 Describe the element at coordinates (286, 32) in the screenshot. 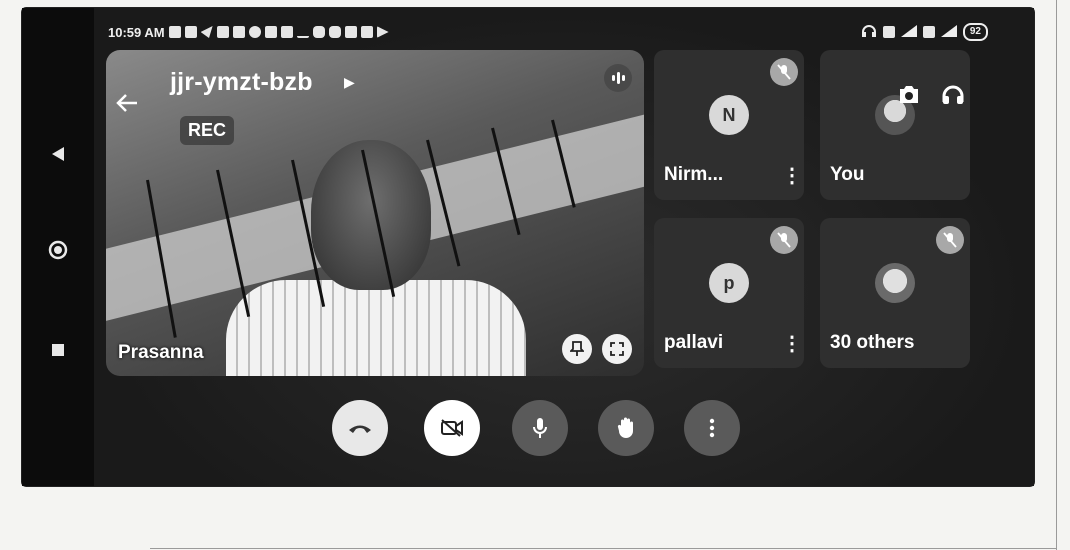

I see `mail-icon` at that location.